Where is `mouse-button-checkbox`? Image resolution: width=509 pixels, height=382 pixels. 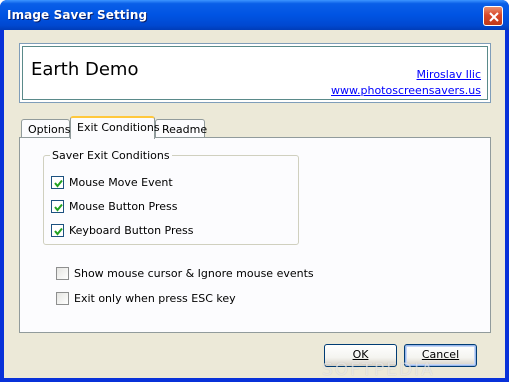
mouse-button-checkbox is located at coordinates (57, 206).